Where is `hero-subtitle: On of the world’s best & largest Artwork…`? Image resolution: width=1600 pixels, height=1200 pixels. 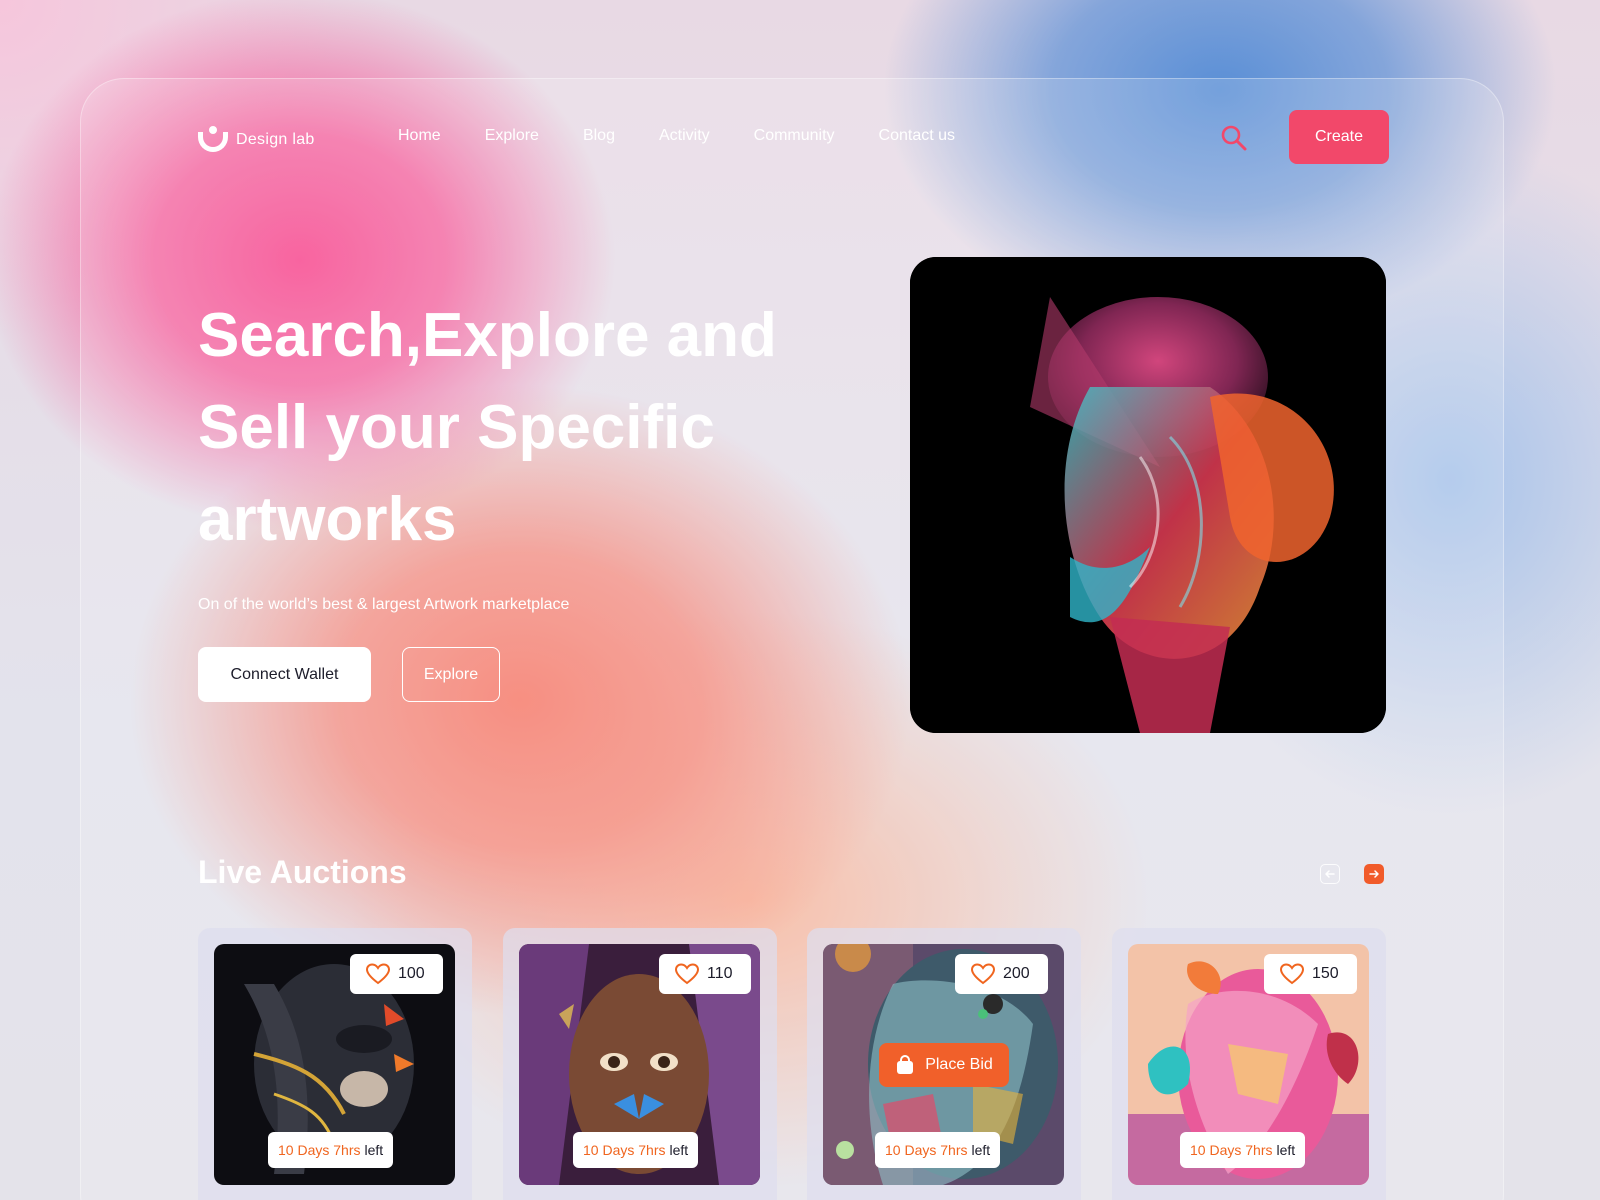 hero-subtitle: On of the world’s best & largest Artwork… is located at coordinates (384, 604).